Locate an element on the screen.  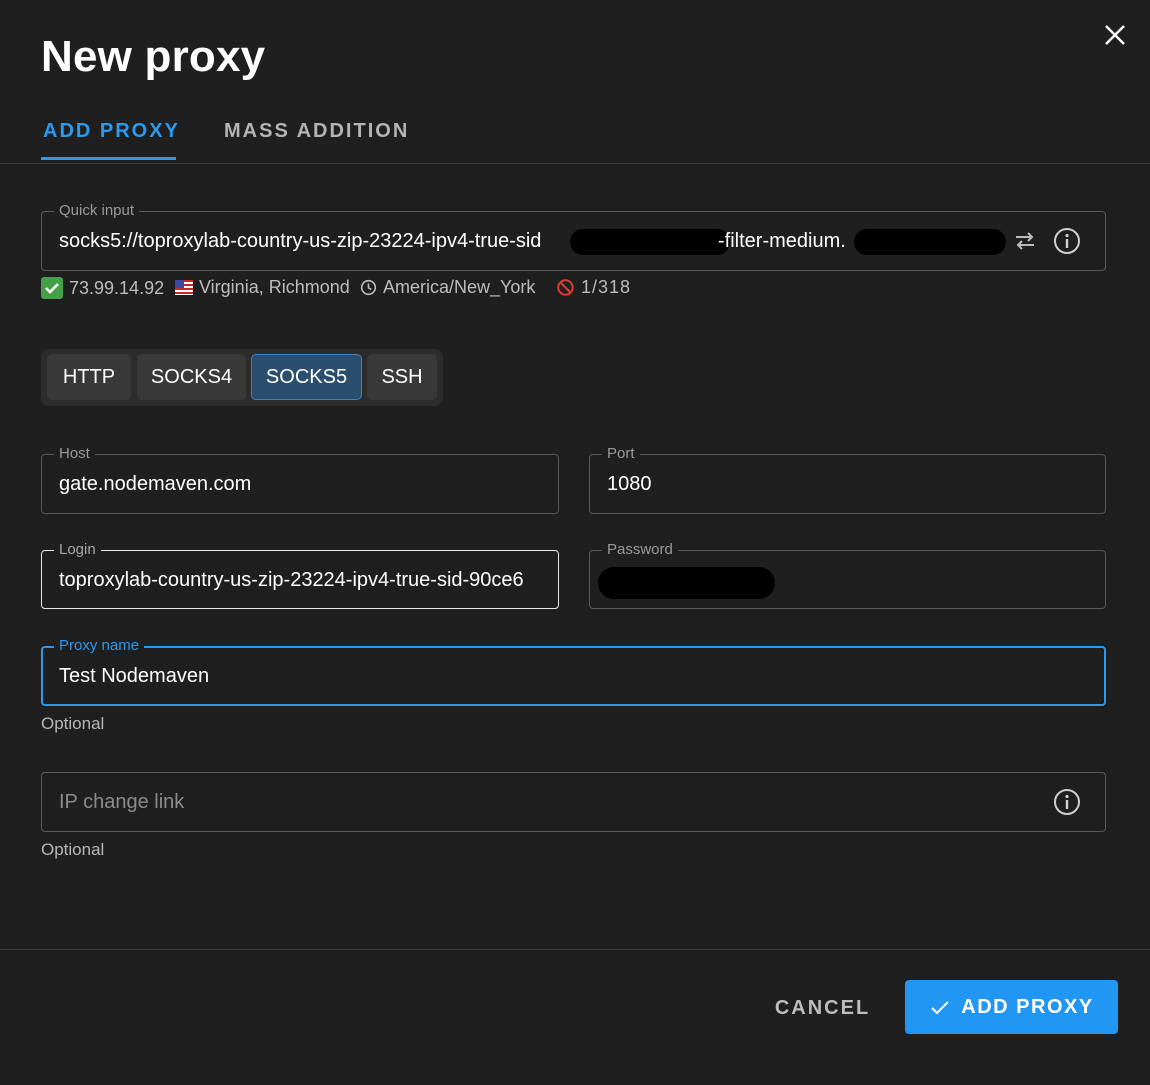
redacted-password is located at coordinates (686, 583).